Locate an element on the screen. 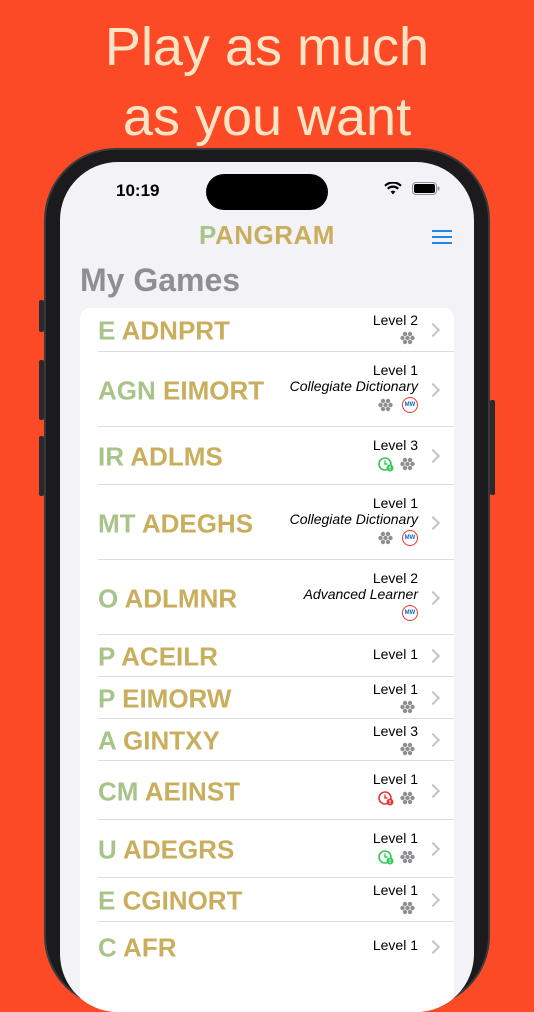 The height and width of the screenshot is (1012, 534). game-row: E CGINORT Level 1 is located at coordinates (267, 900).